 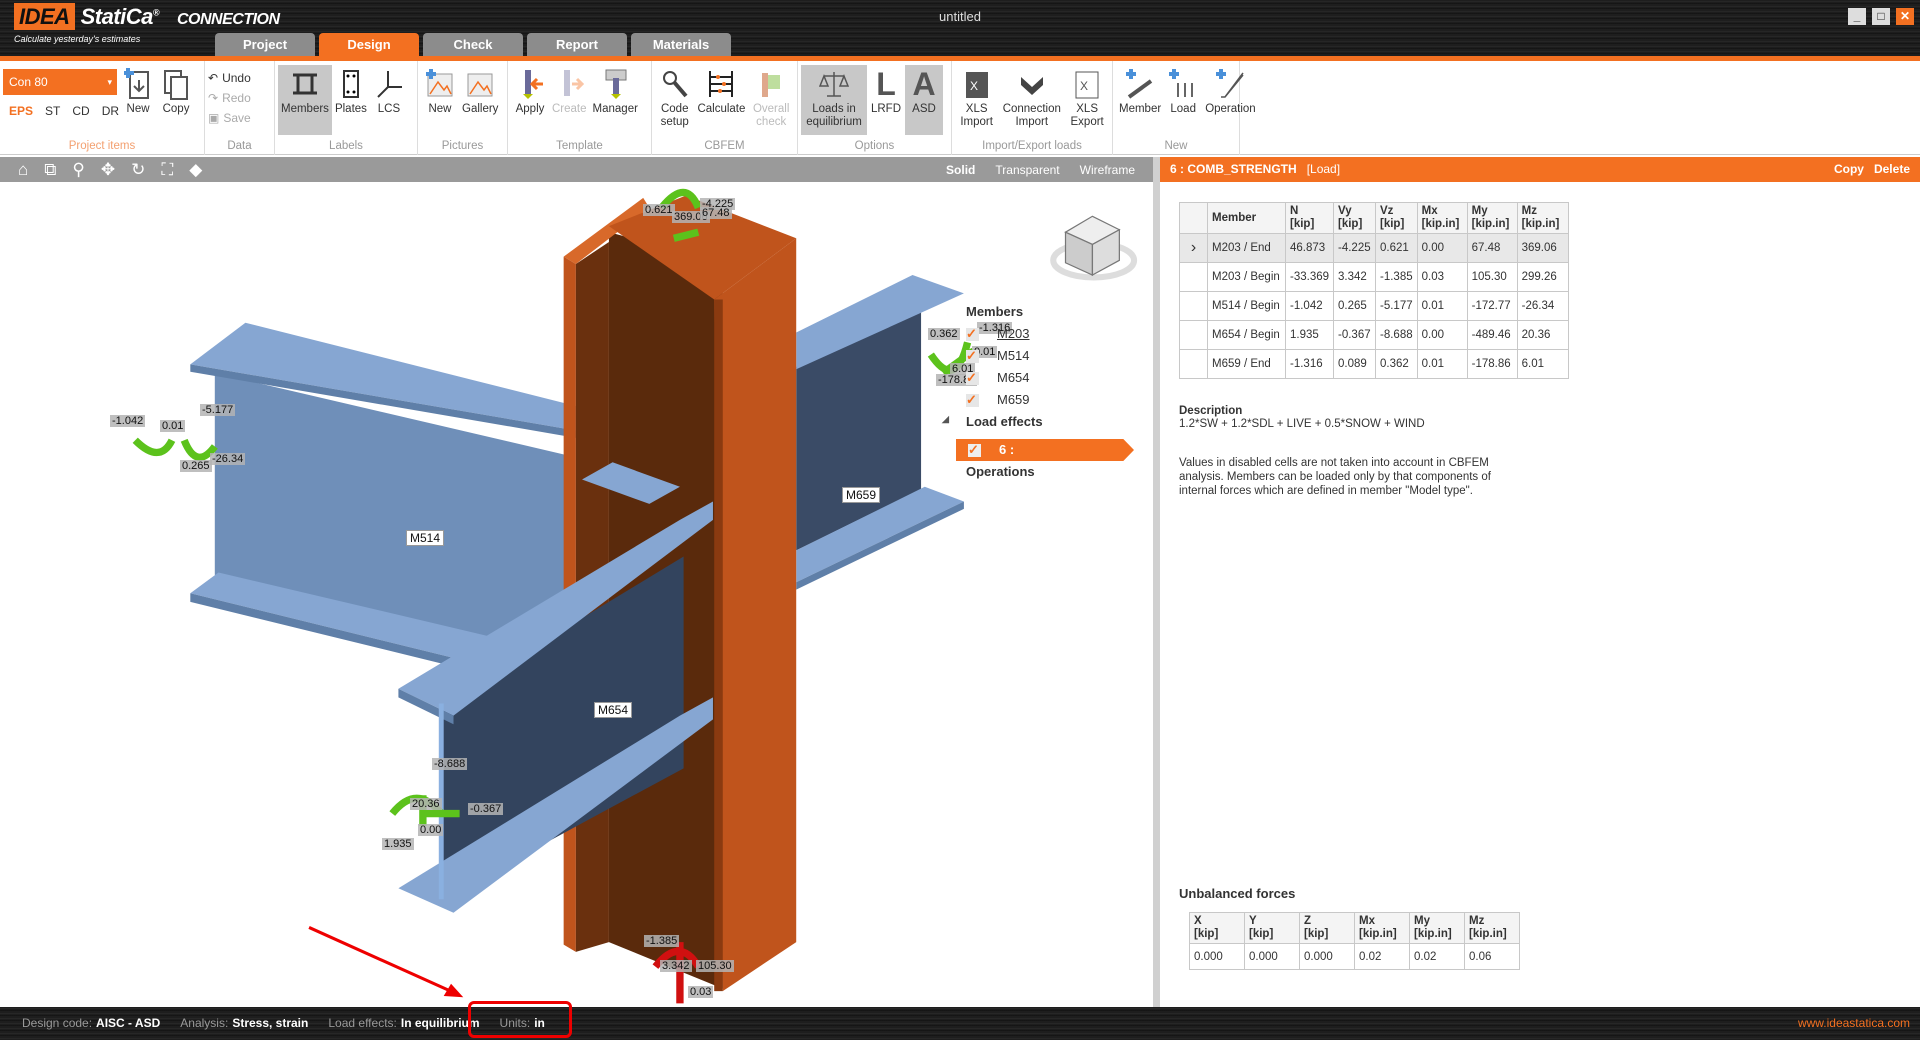 What do you see at coordinates (1309, 248) in the screenshot?
I see `table-cell: 46.873` at bounding box center [1309, 248].